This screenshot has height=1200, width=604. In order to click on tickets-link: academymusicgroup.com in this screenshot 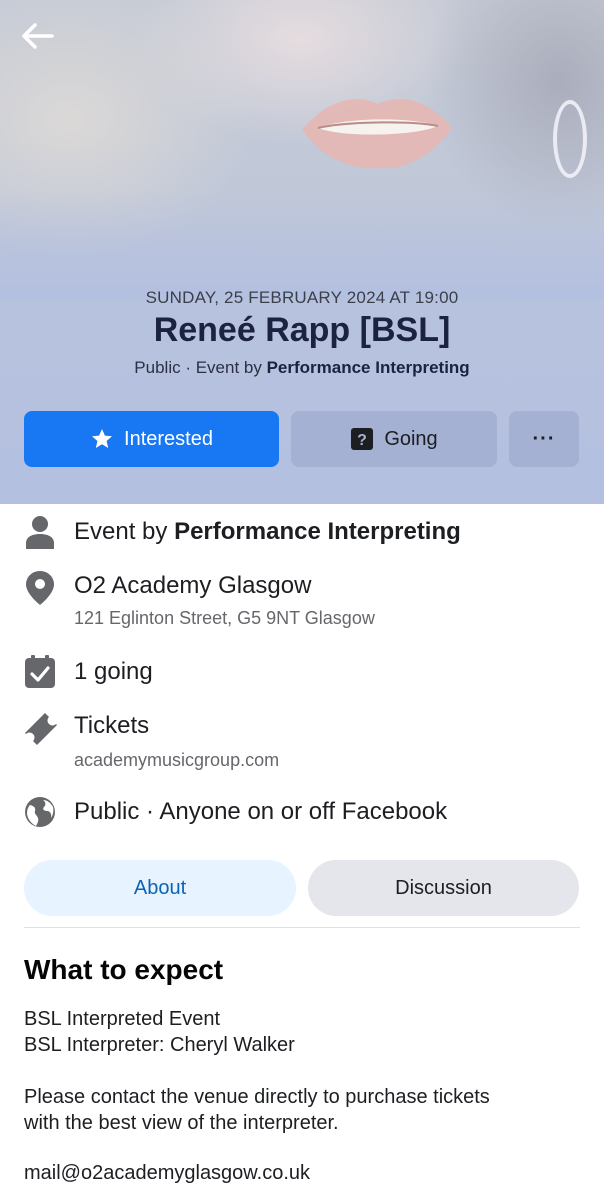, I will do `click(176, 760)`.